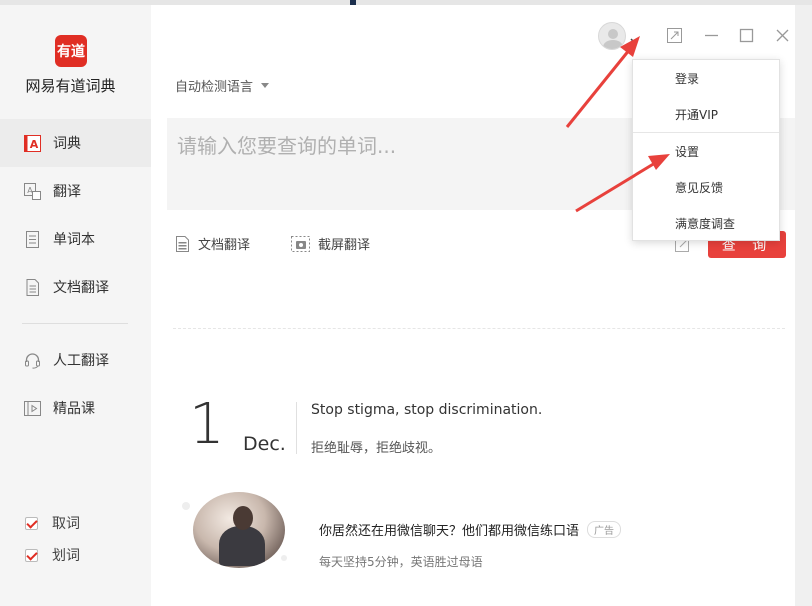 Image resolution: width=812 pixels, height=606 pixels. I want to click on sidebar-item-dictionary: A 词典, so click(75, 143).